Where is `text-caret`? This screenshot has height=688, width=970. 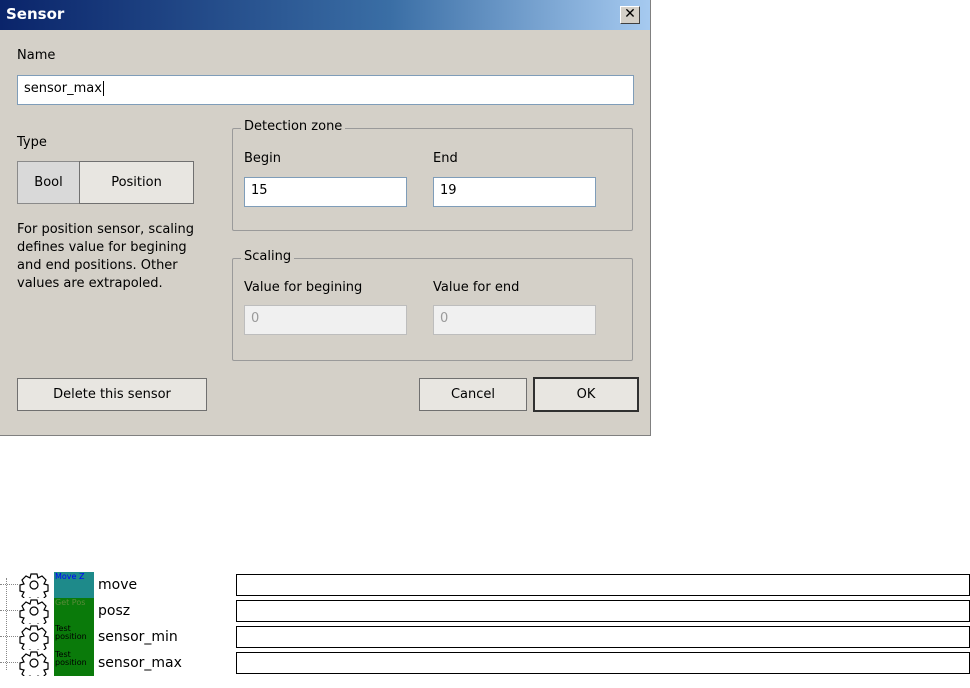
text-caret is located at coordinates (103, 88).